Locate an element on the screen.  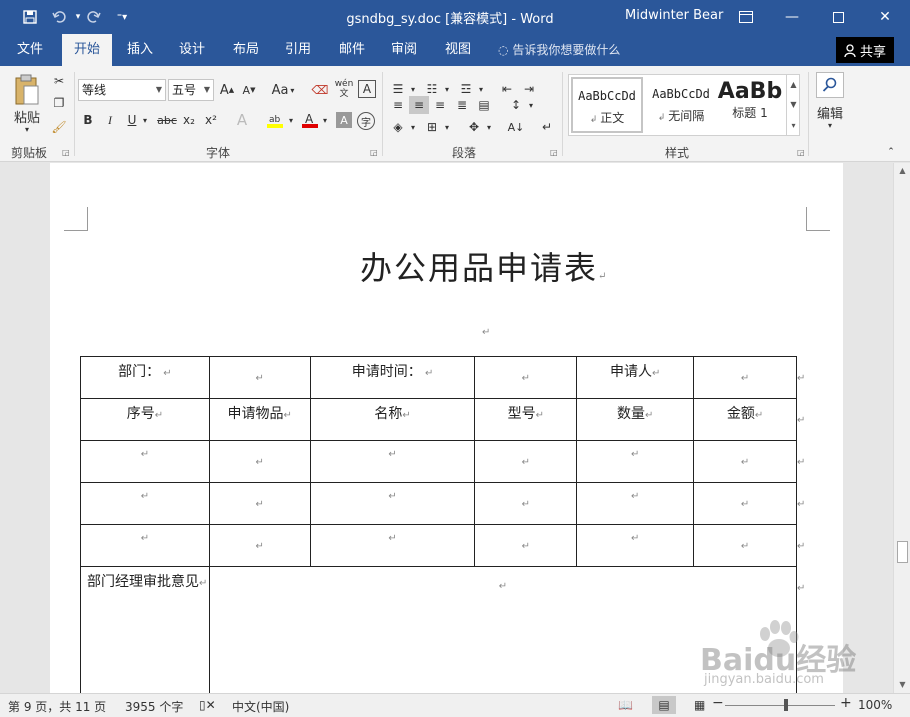
minimize-icon: — is located at coordinates (792, 17).